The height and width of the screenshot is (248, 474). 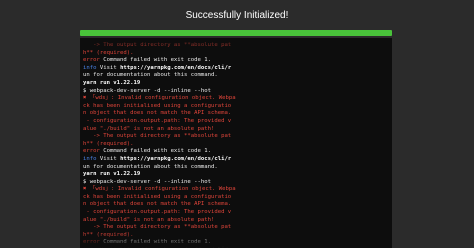 I want to click on progress-bar-fill, so click(x=236, y=33).